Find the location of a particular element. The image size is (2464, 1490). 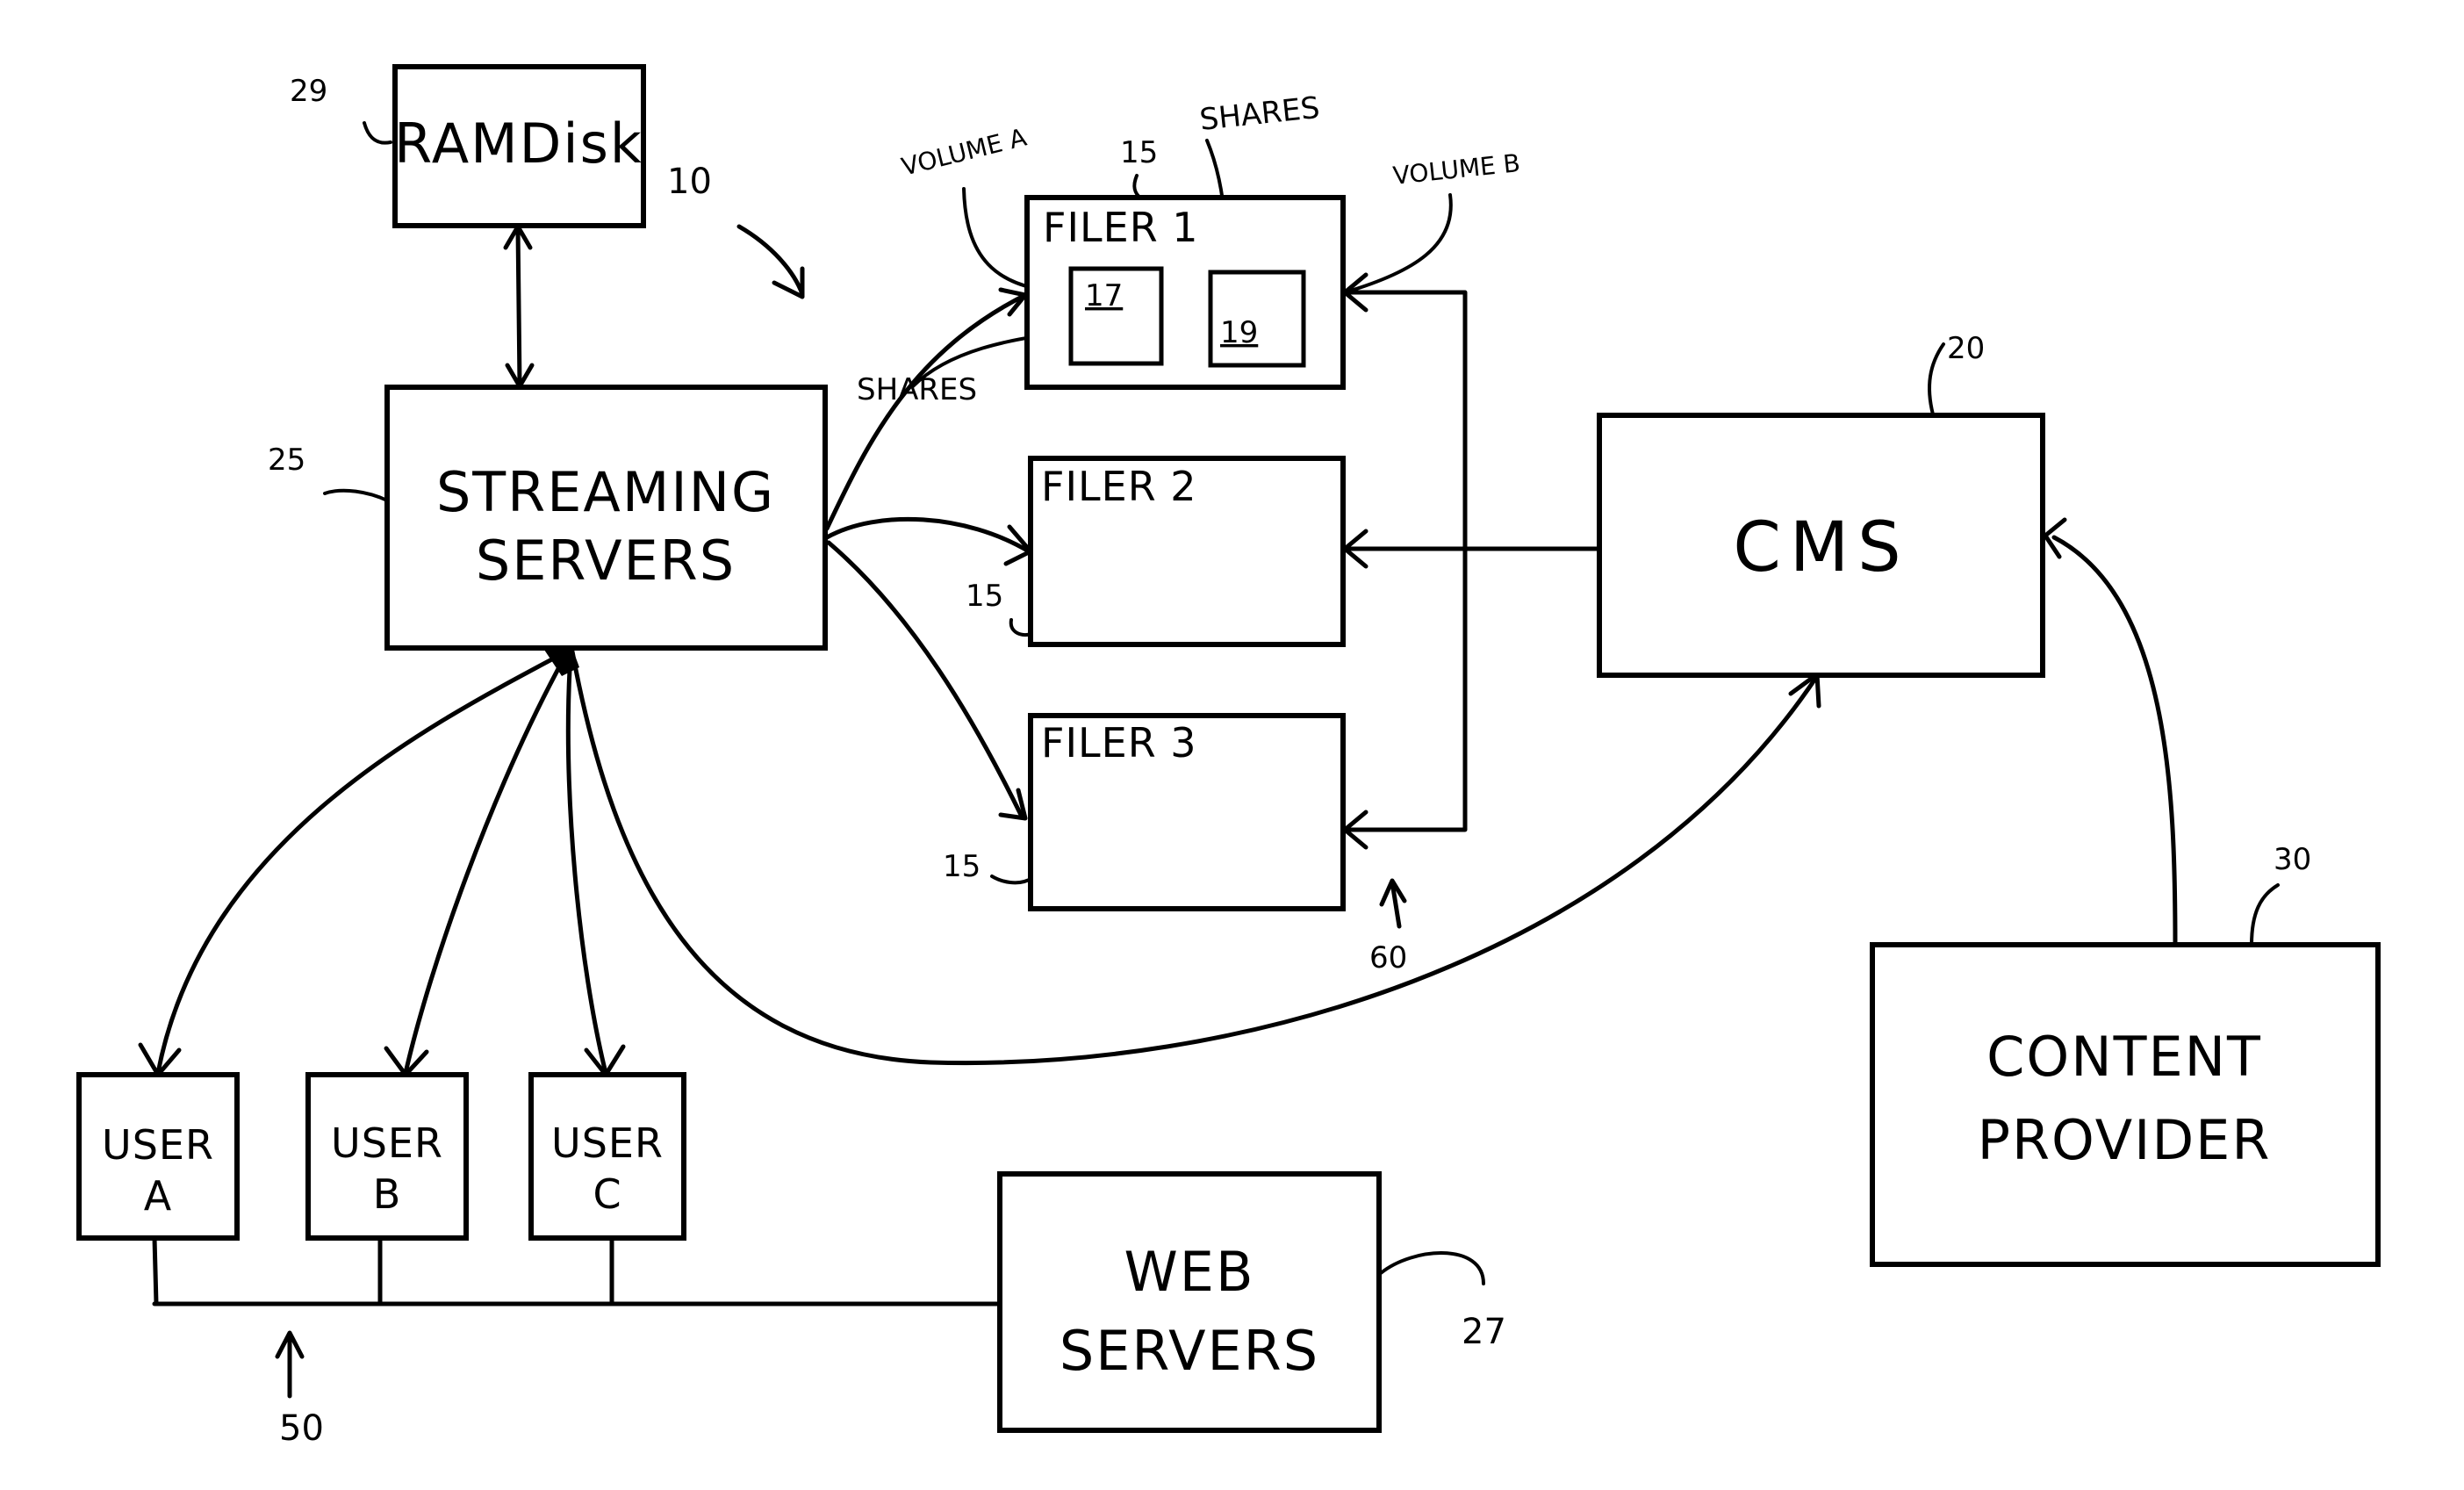

streaming-label-line2: SERVERS is located at coordinates (606, 561).